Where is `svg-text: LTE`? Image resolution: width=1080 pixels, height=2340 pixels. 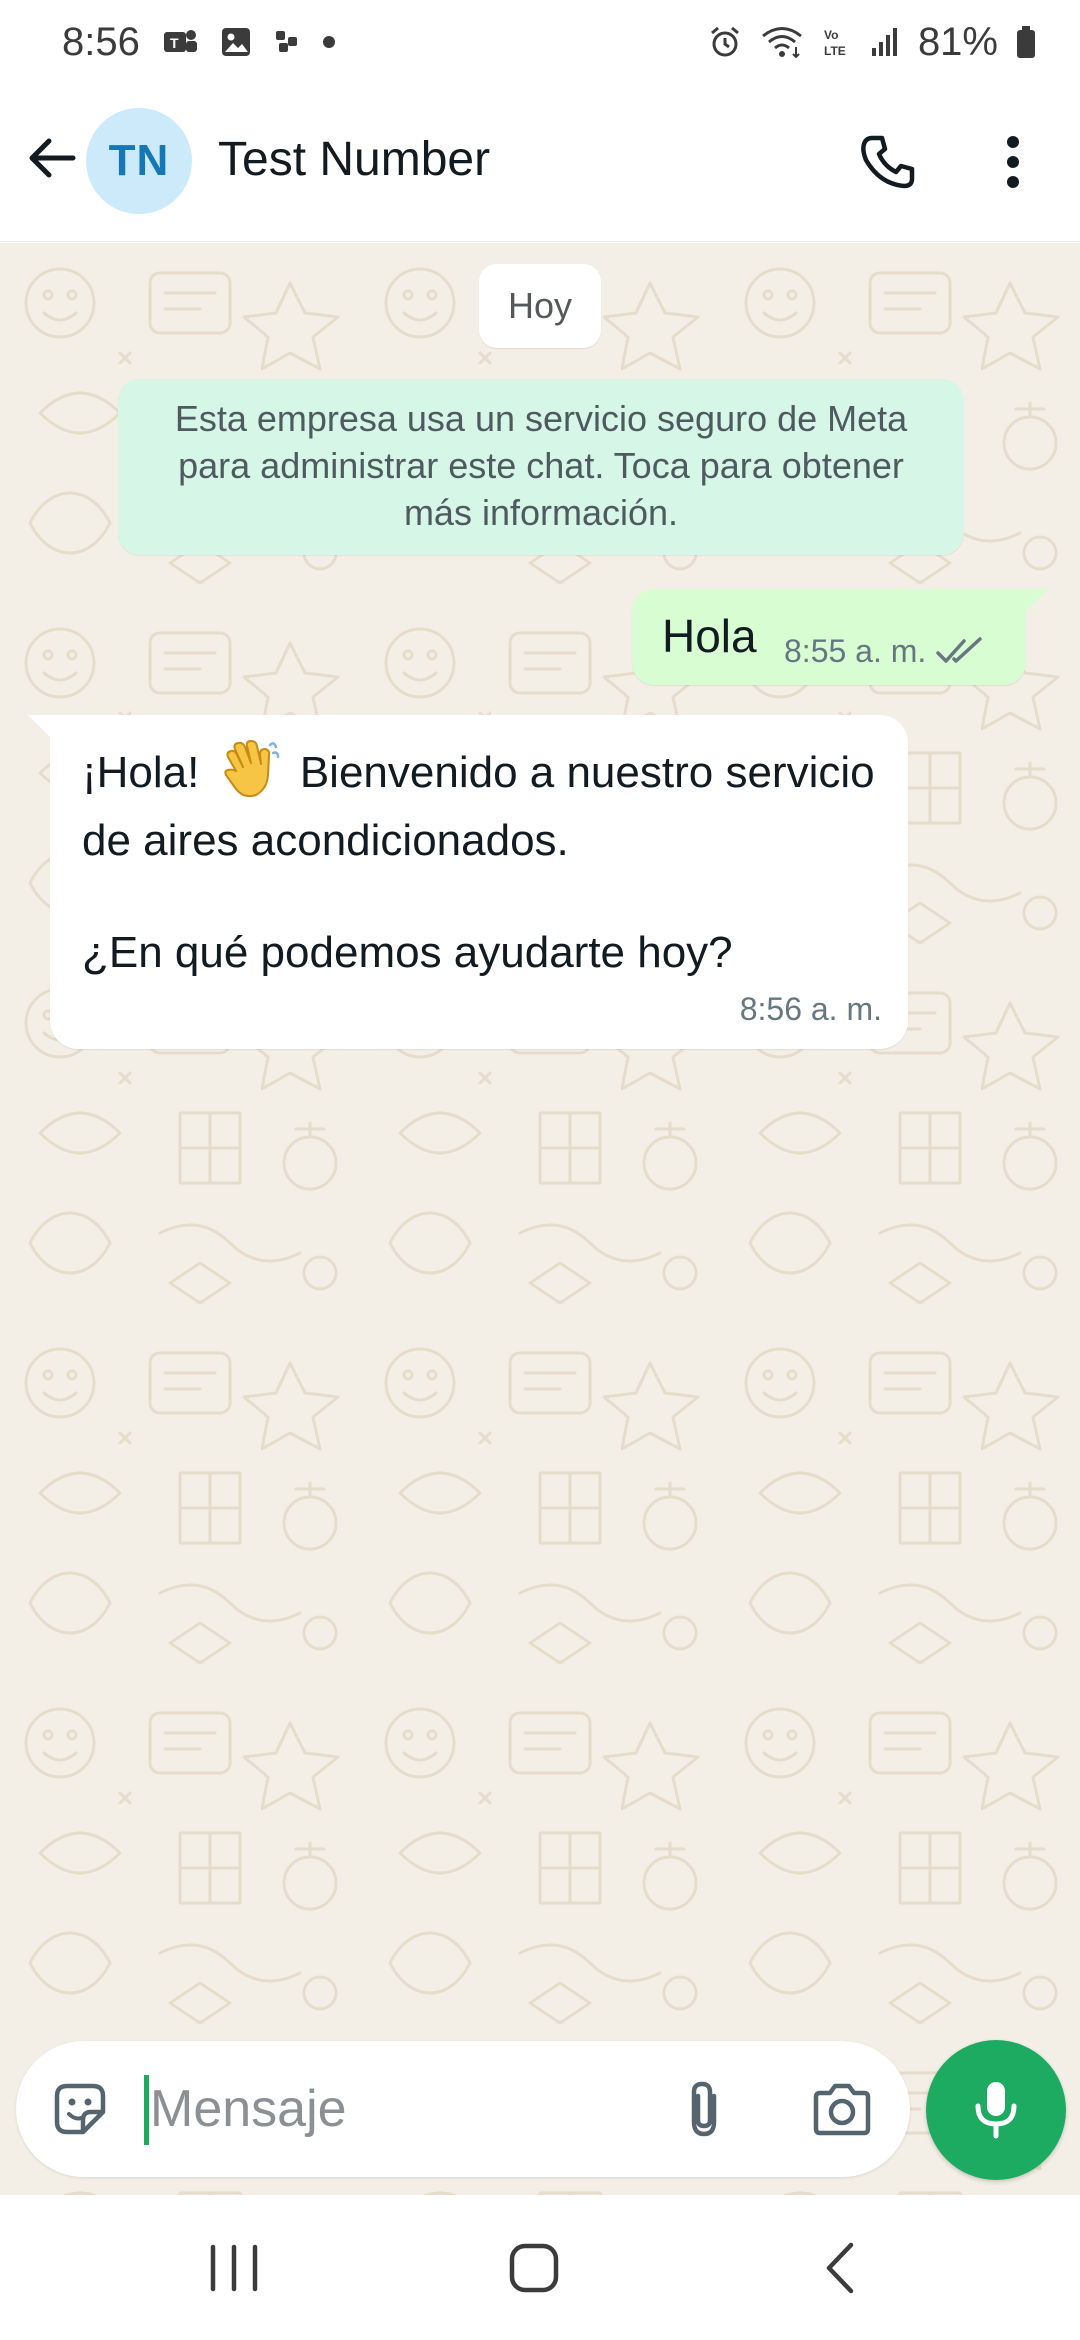
svg-text: LTE is located at coordinates (835, 51).